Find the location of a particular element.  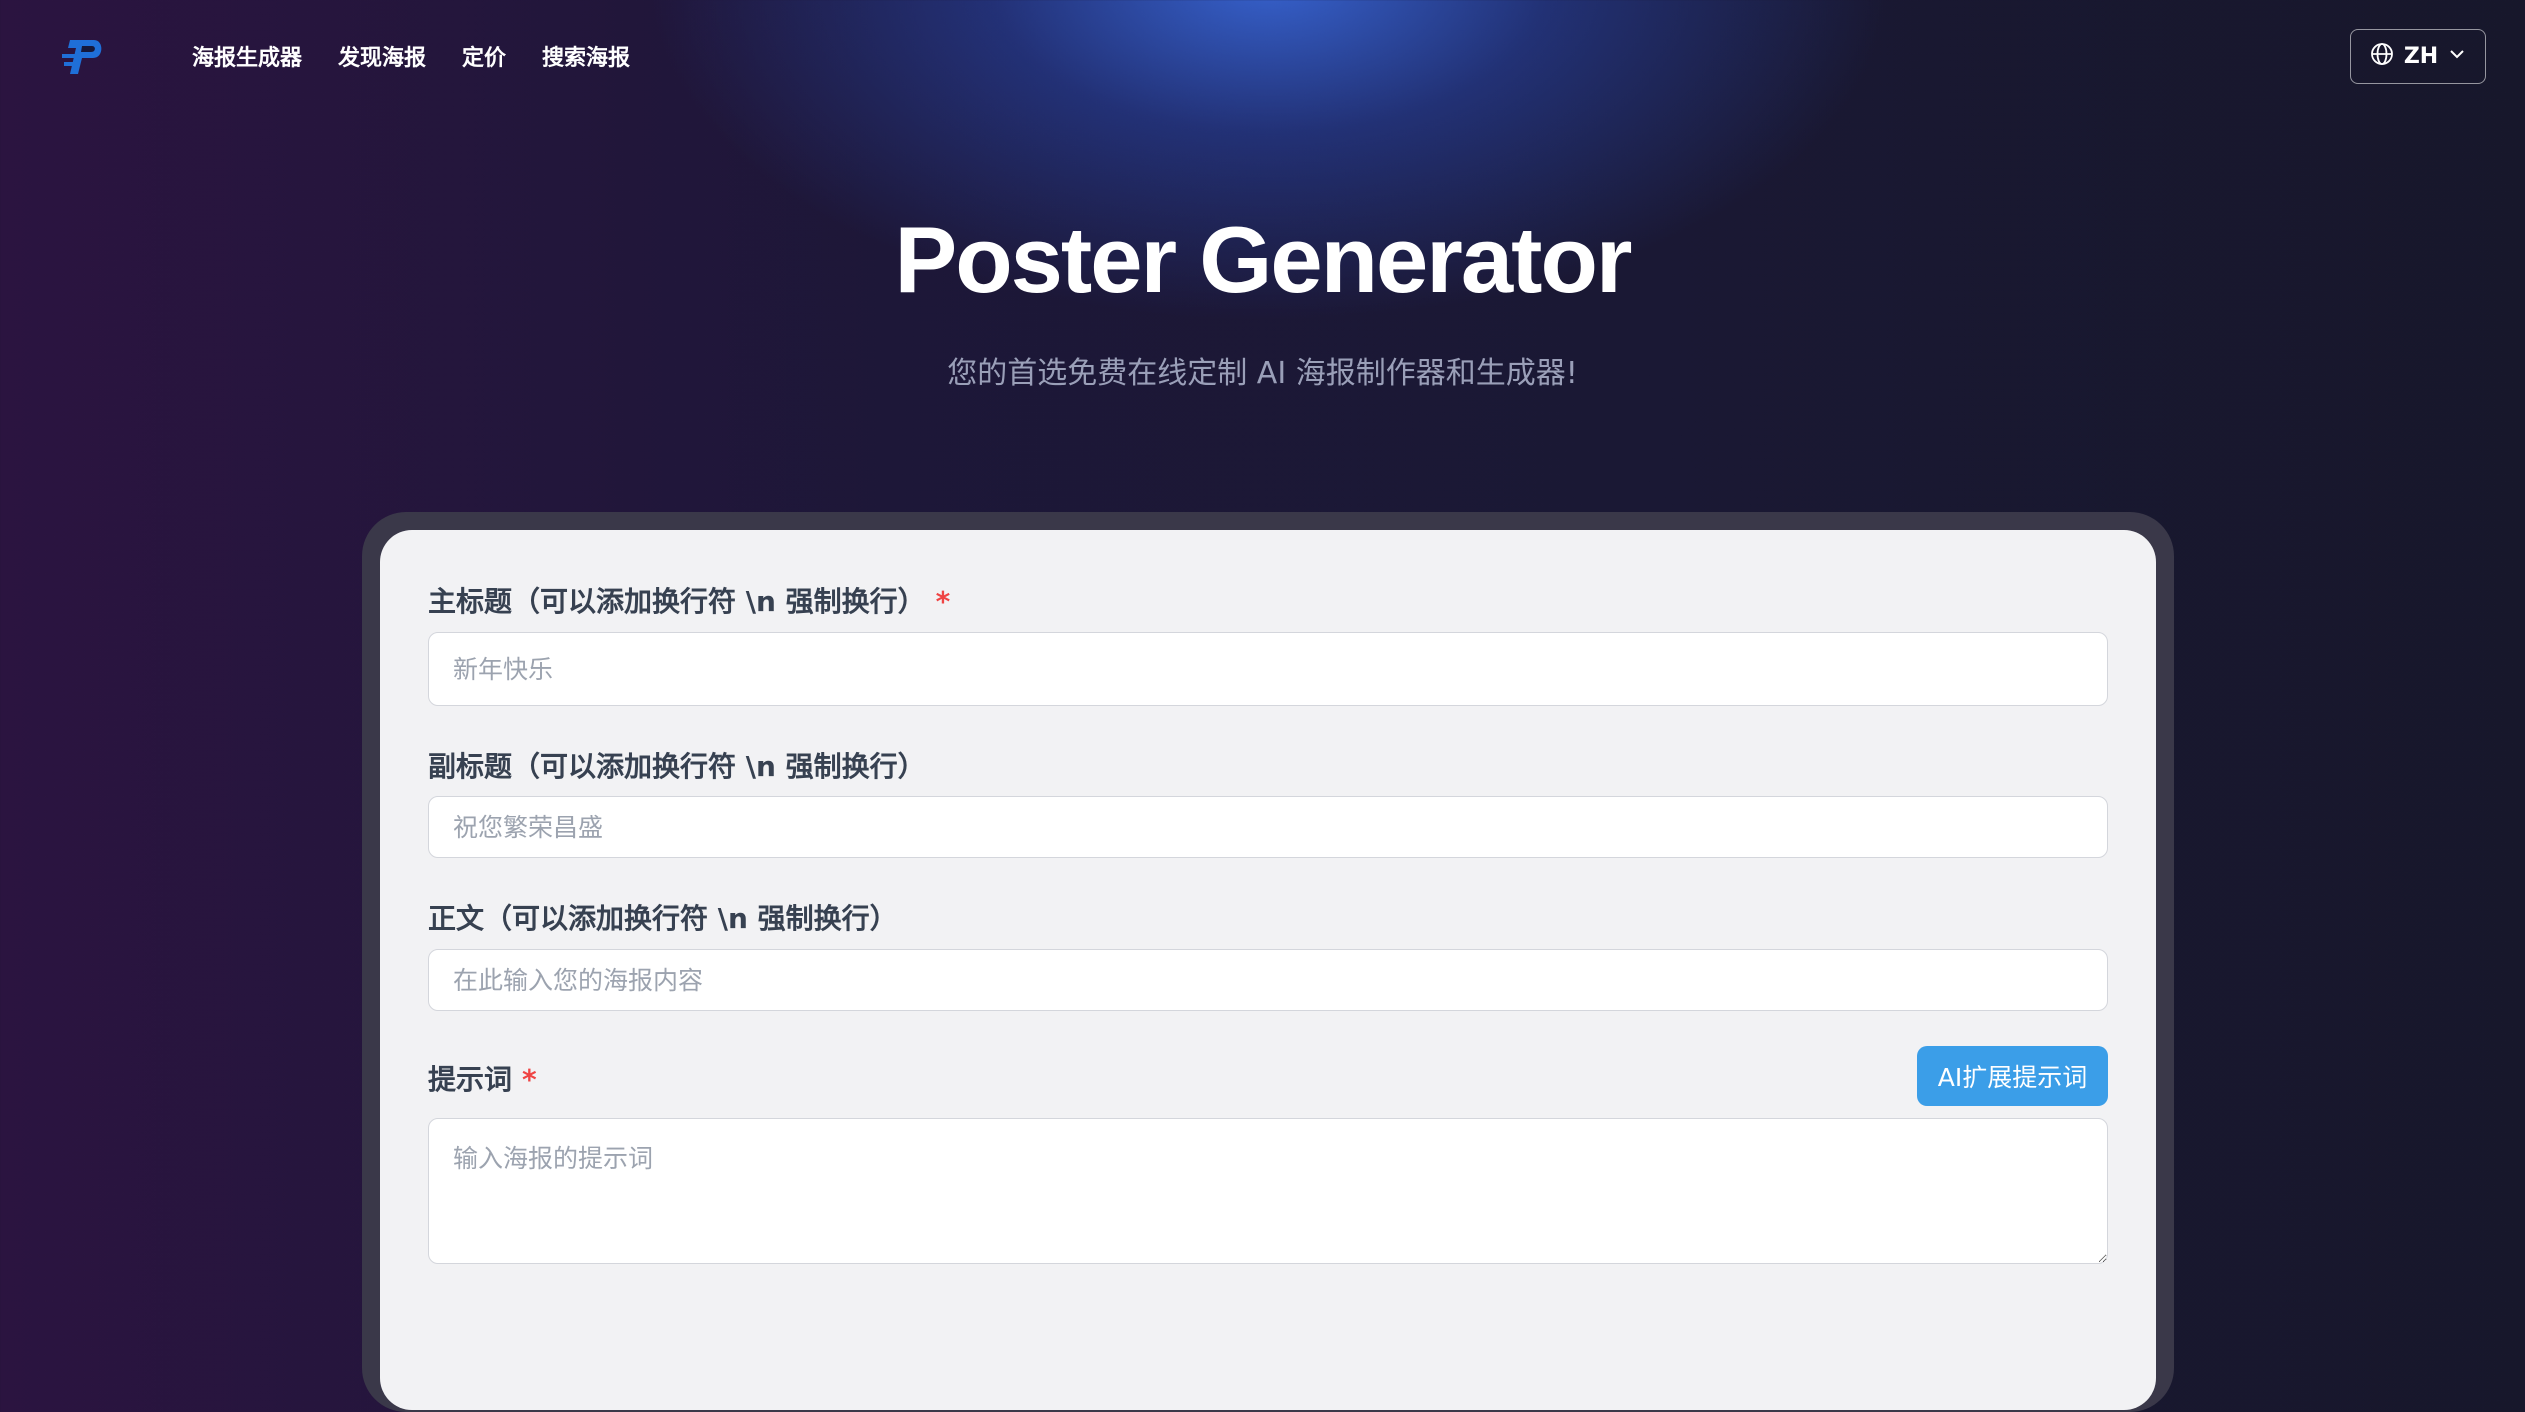

language-label: ZH is located at coordinates (2421, 56).